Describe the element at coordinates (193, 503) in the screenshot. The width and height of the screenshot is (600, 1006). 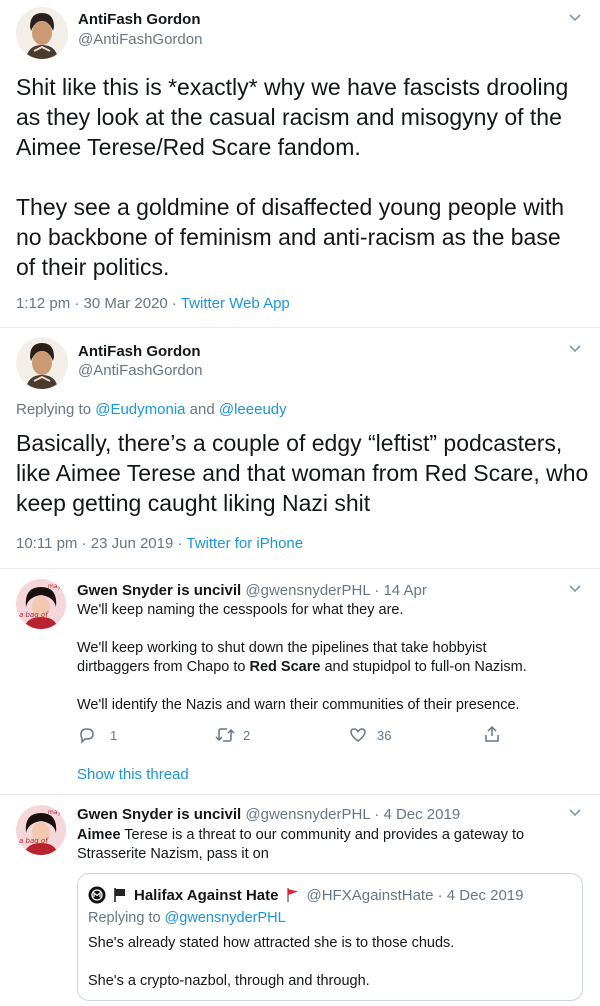
I see `tweet-text-line: keep getting caught liking Nazi shit` at that location.